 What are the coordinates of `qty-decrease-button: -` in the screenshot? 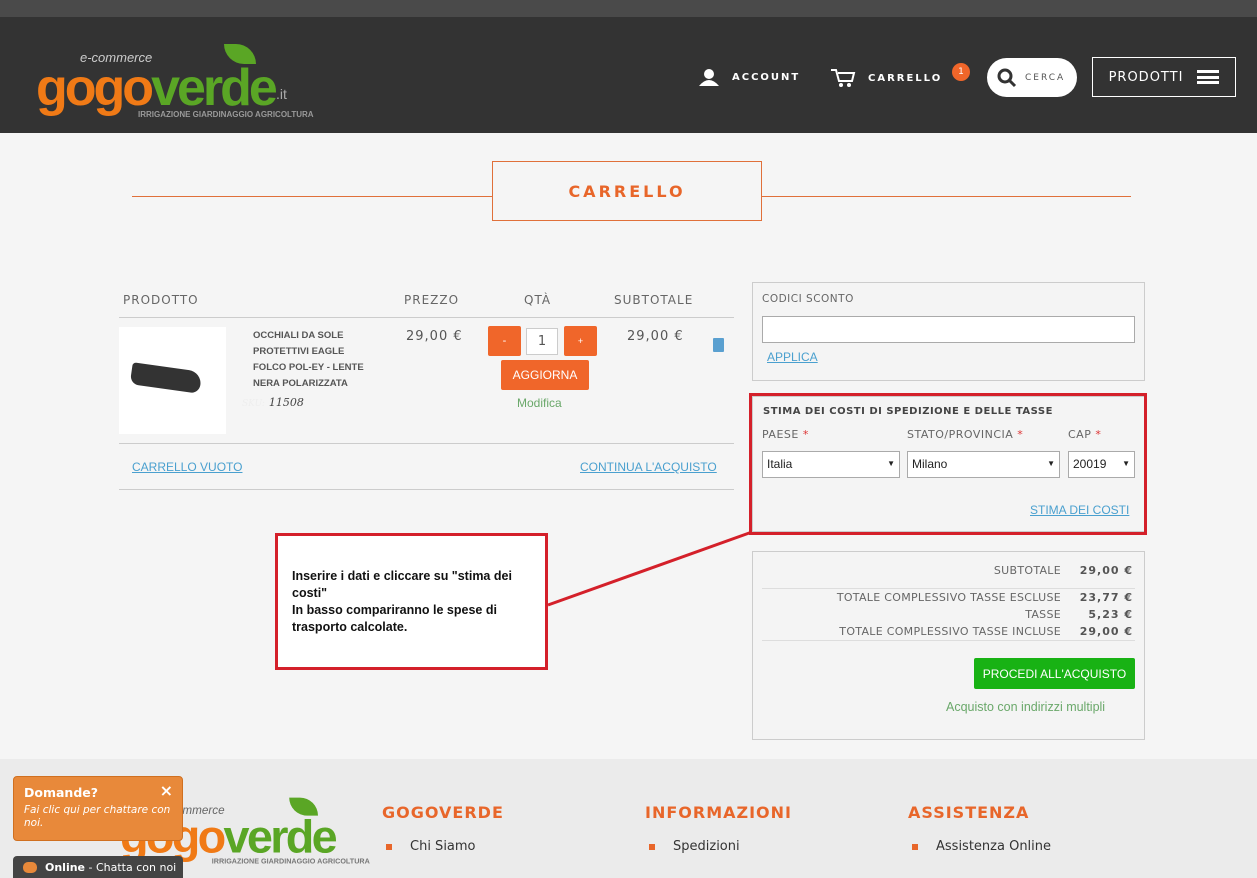 It's located at (504, 341).